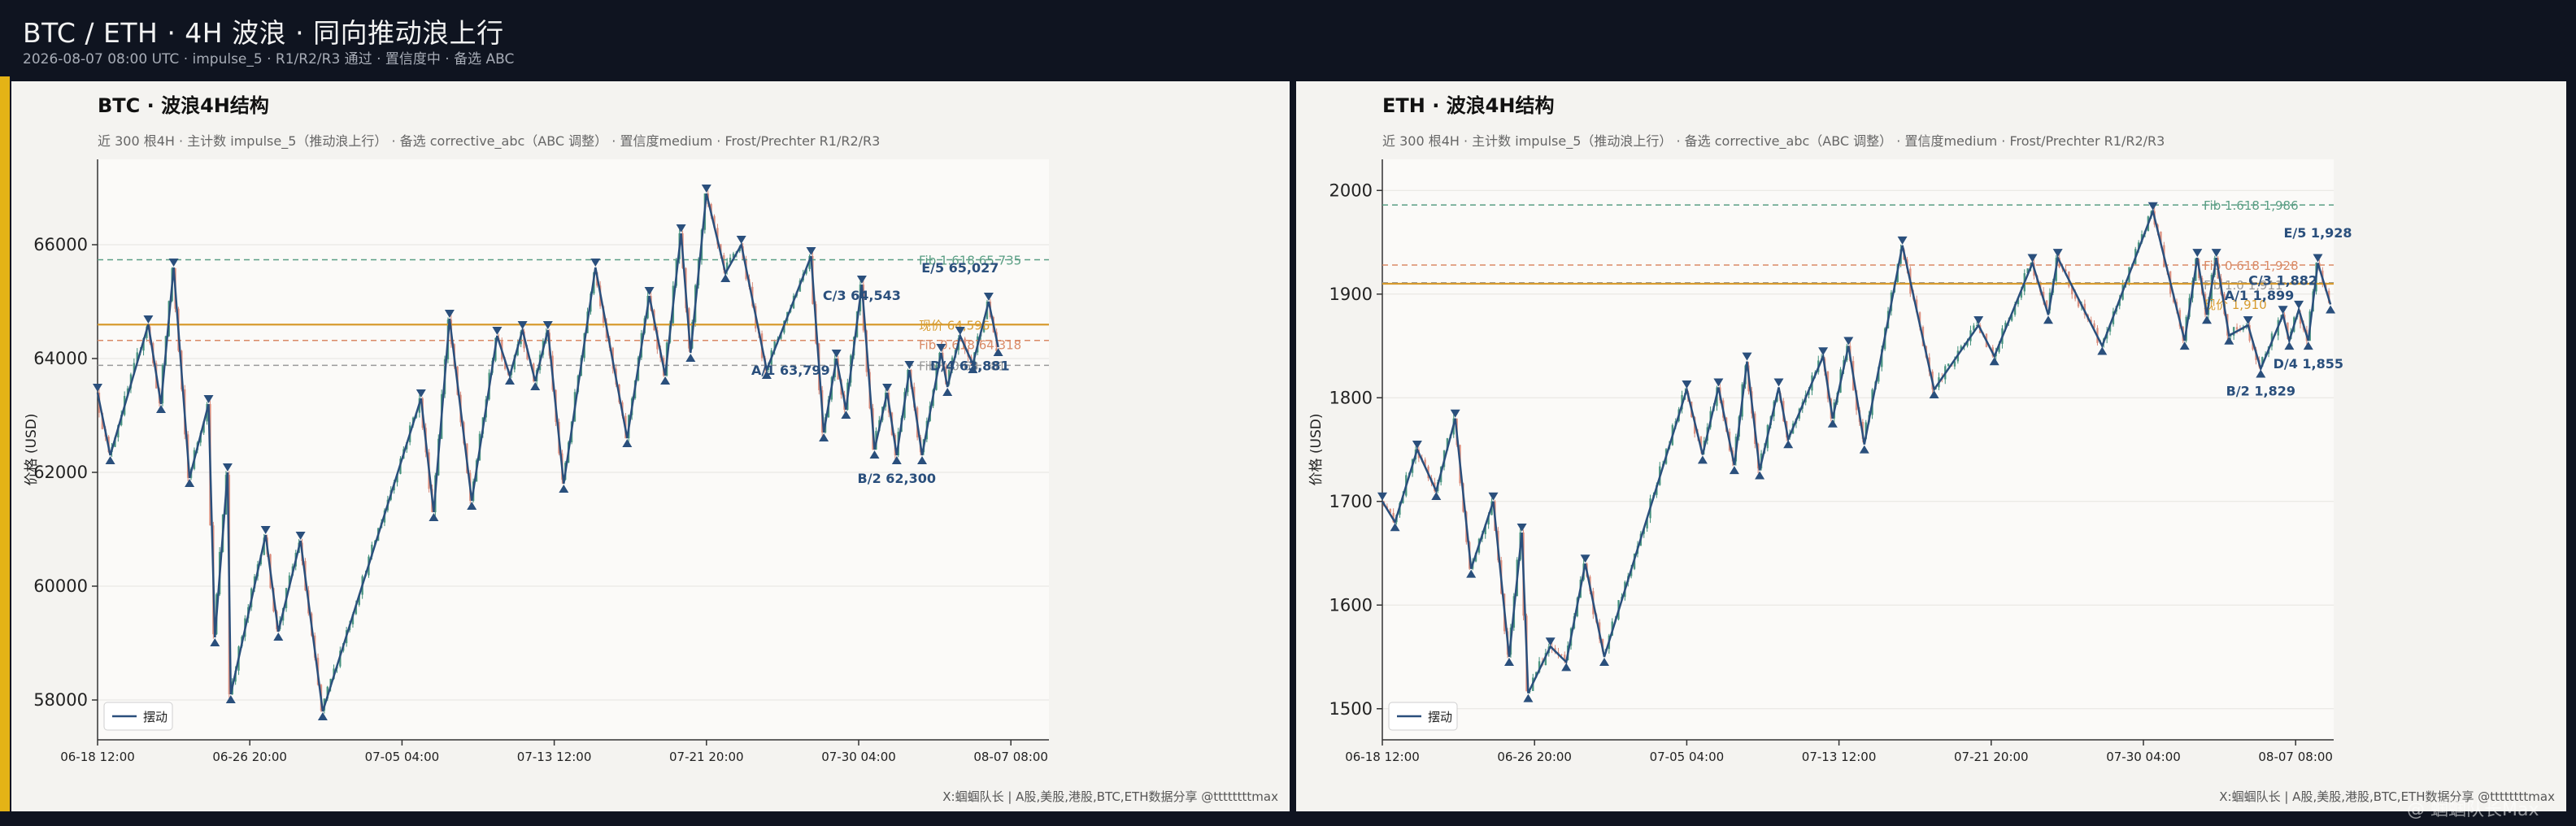  What do you see at coordinates (1011, 757) in the screenshot?
I see `btc-x-tick-label: 08-07 08:00` at bounding box center [1011, 757].